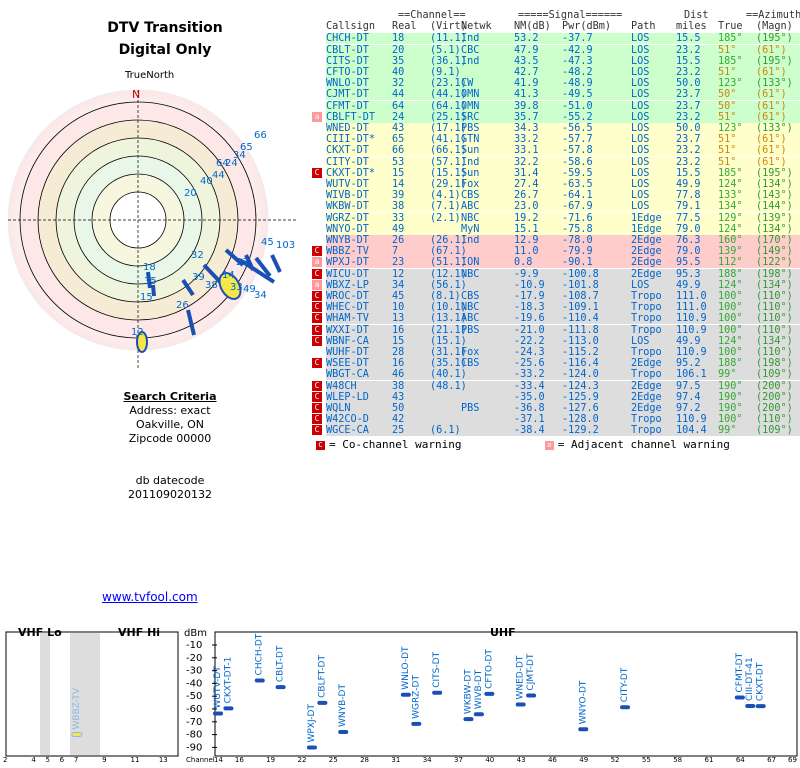 This screenshot has height=768, width=800. Describe the element at coordinates (526, 72) in the screenshot. I see `table-cell: 42.7` at that location.